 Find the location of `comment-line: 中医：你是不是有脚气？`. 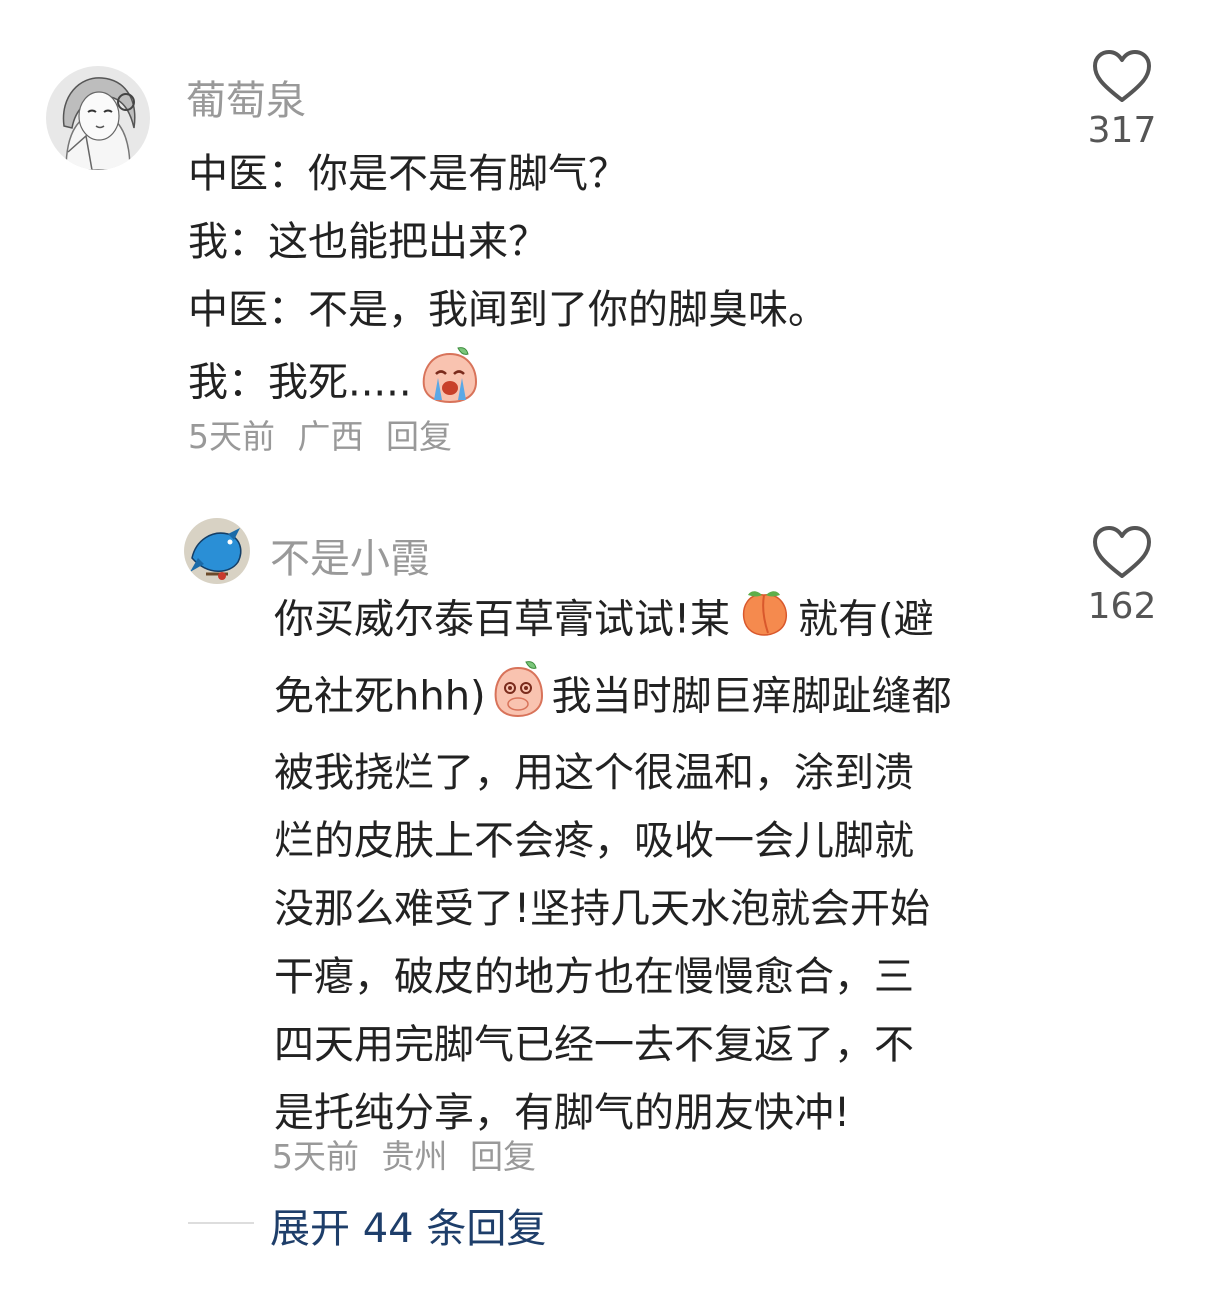

comment-line: 中医：你是不是有脚气？ is located at coordinates (408, 174).